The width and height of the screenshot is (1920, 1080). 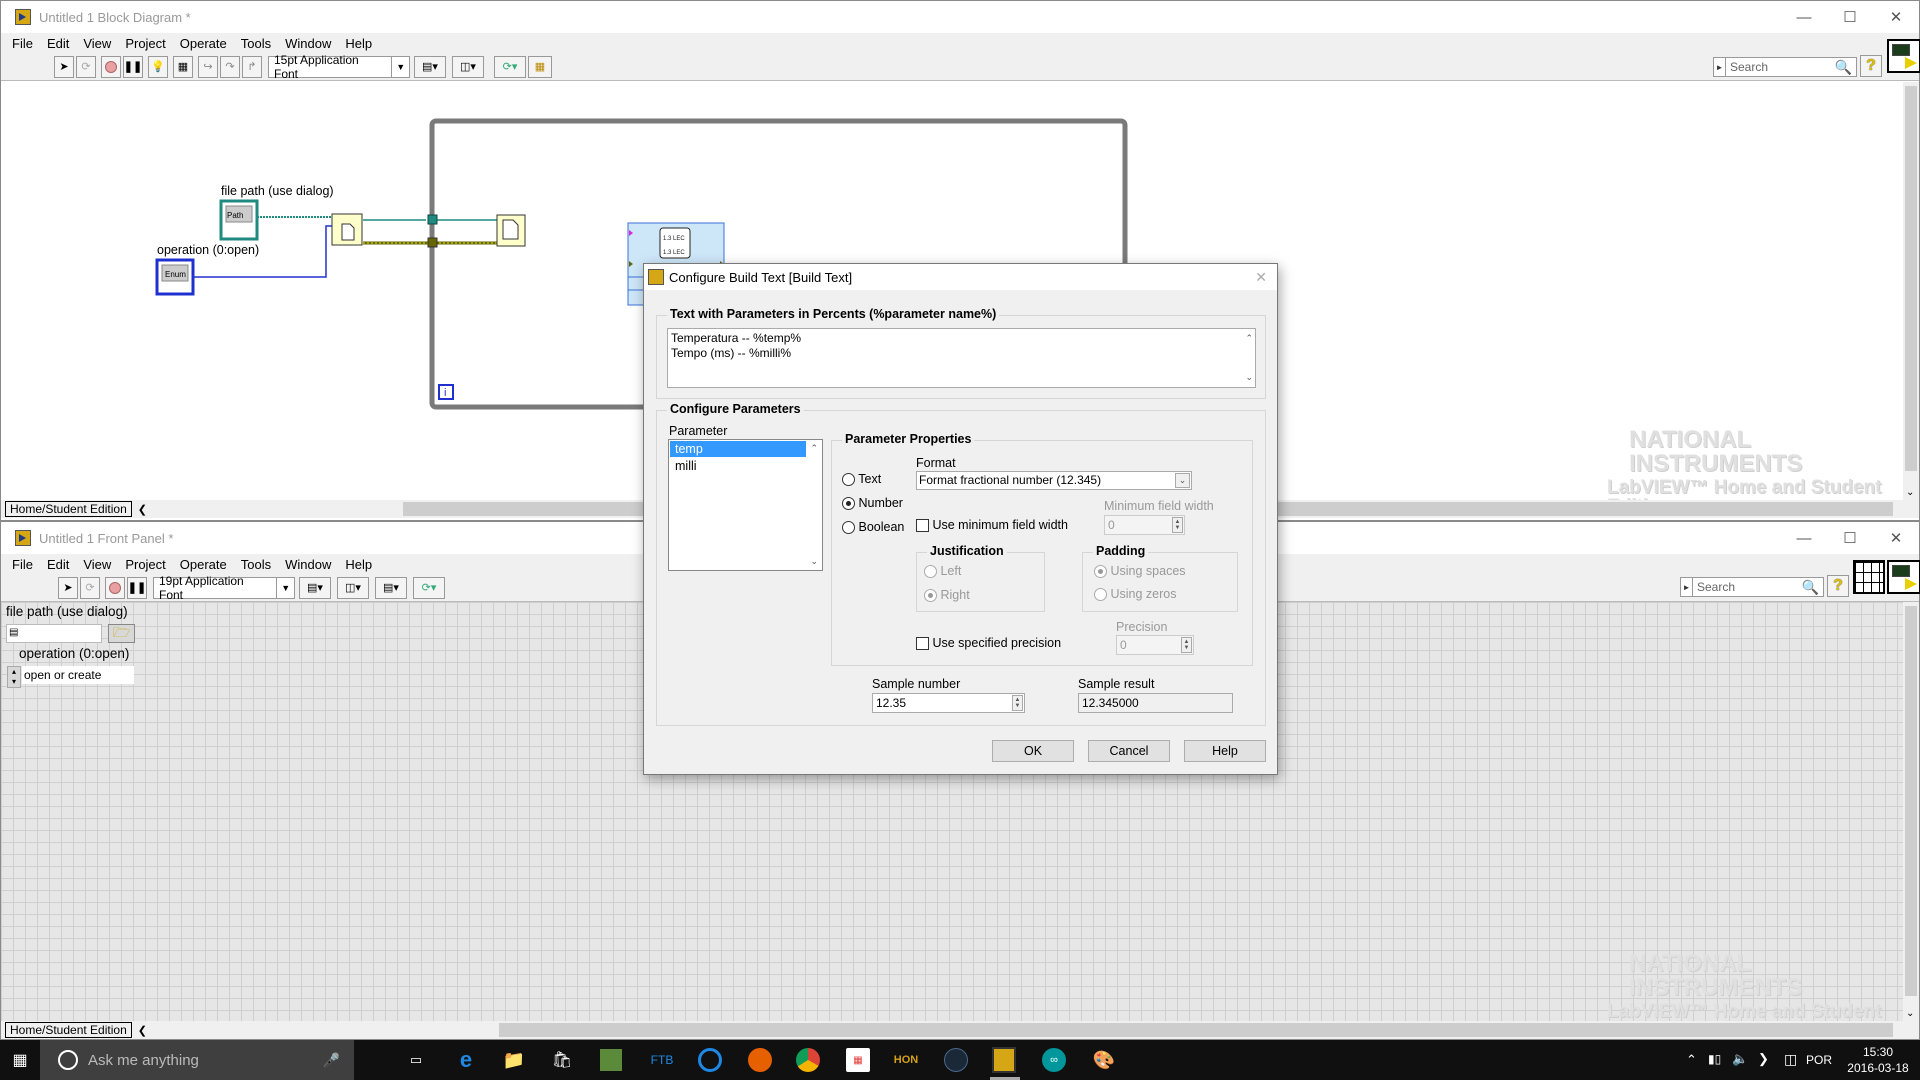 What do you see at coordinates (1249, 338) in the screenshot?
I see `scroll-up-icon: ⌃` at bounding box center [1249, 338].